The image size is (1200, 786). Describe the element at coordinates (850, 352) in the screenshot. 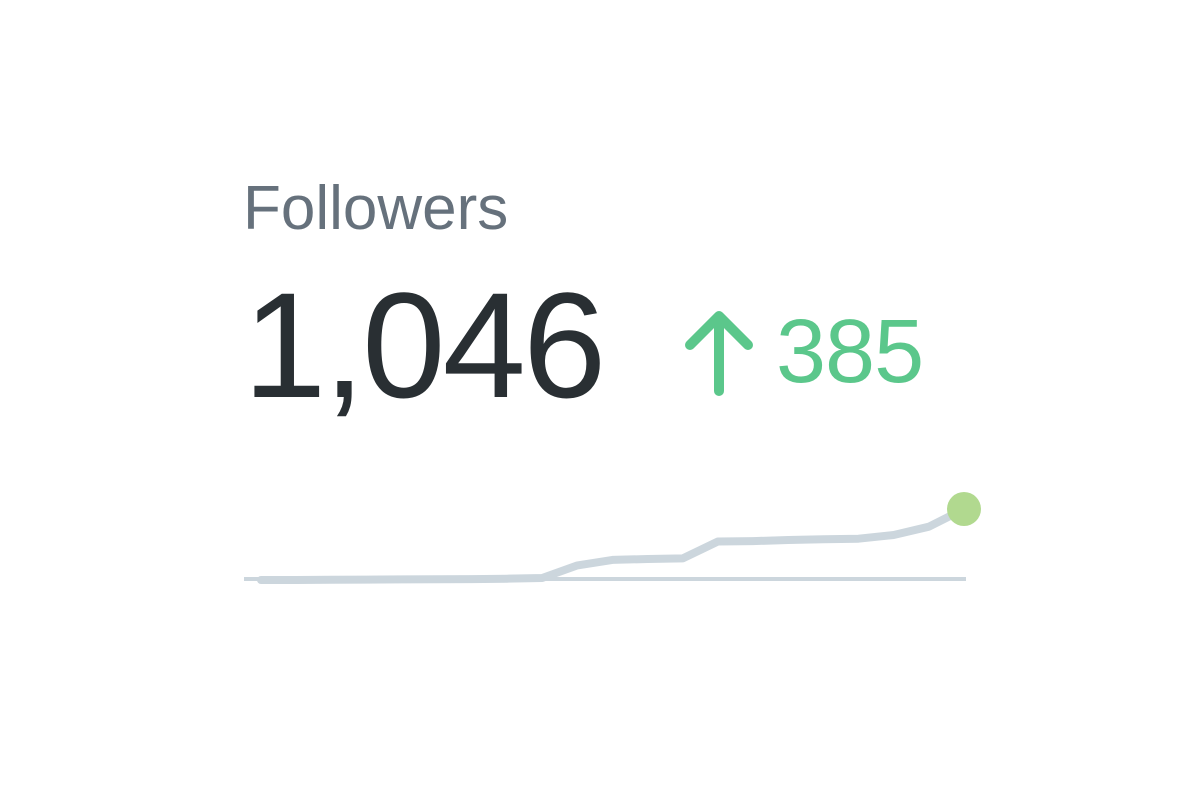

I see `change-value: 385` at that location.